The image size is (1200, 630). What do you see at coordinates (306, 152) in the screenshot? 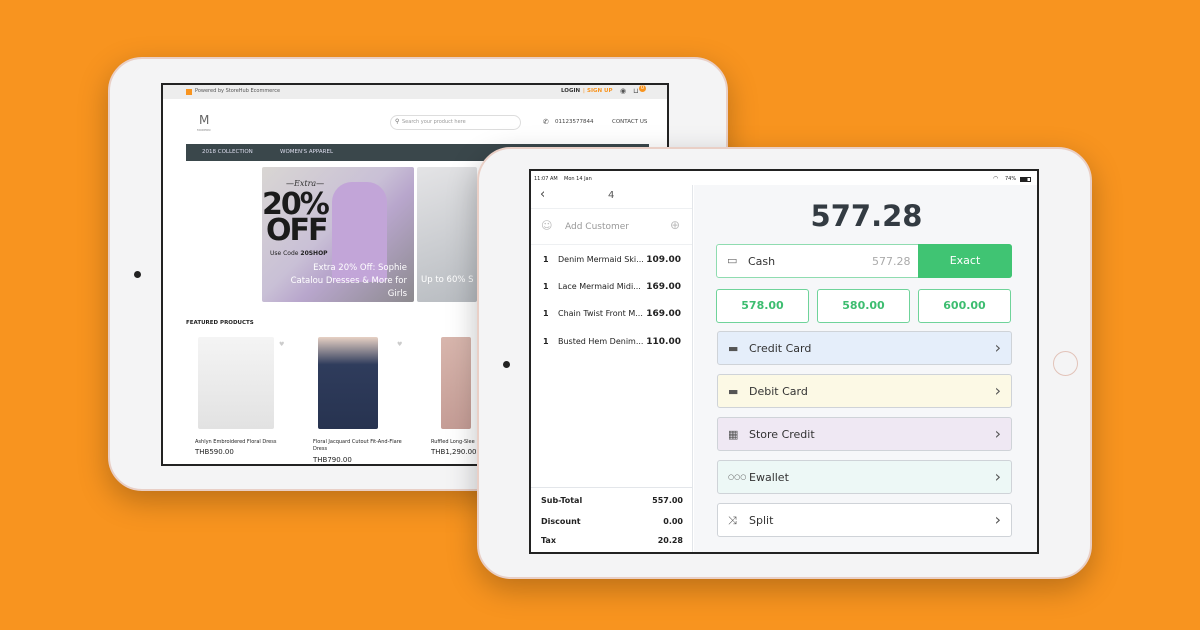
I see `nav-item-apparel: WOMEN'S APPAREL` at bounding box center [306, 152].